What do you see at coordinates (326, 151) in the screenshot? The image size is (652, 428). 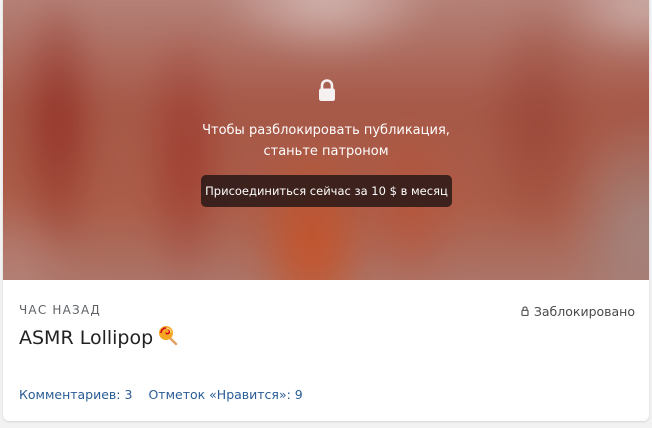 I see `unlock-message-line2: станьте патроном` at bounding box center [326, 151].